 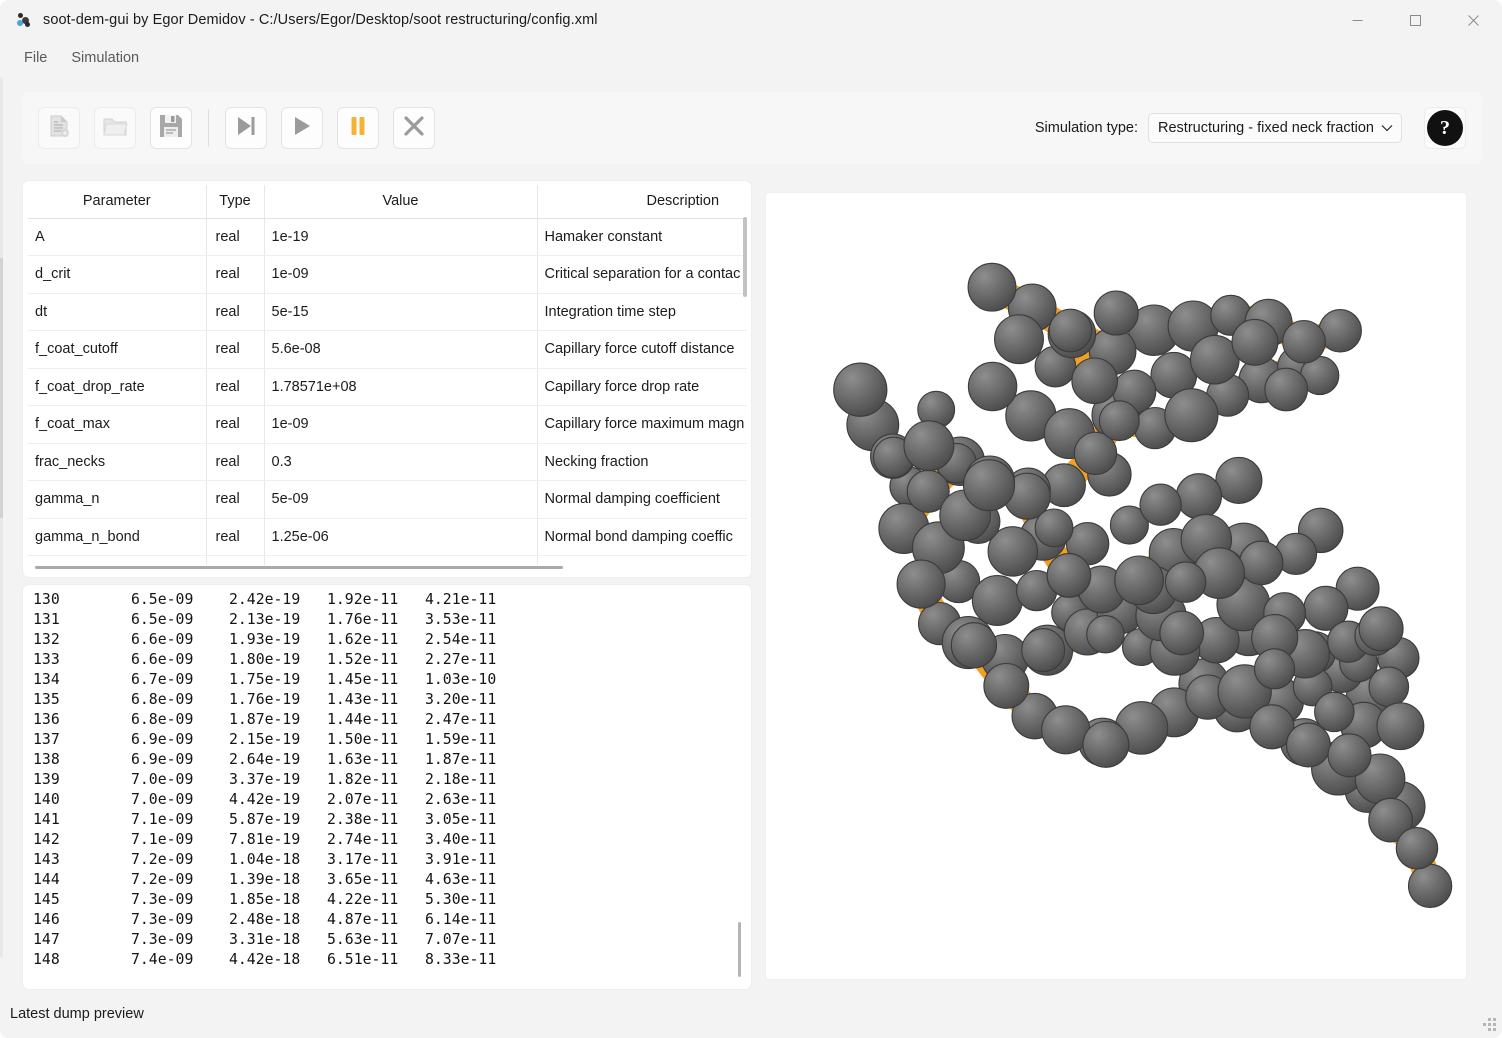 I want to click on table-cell-description: Capillary force maximum magn, so click(x=642, y=424).